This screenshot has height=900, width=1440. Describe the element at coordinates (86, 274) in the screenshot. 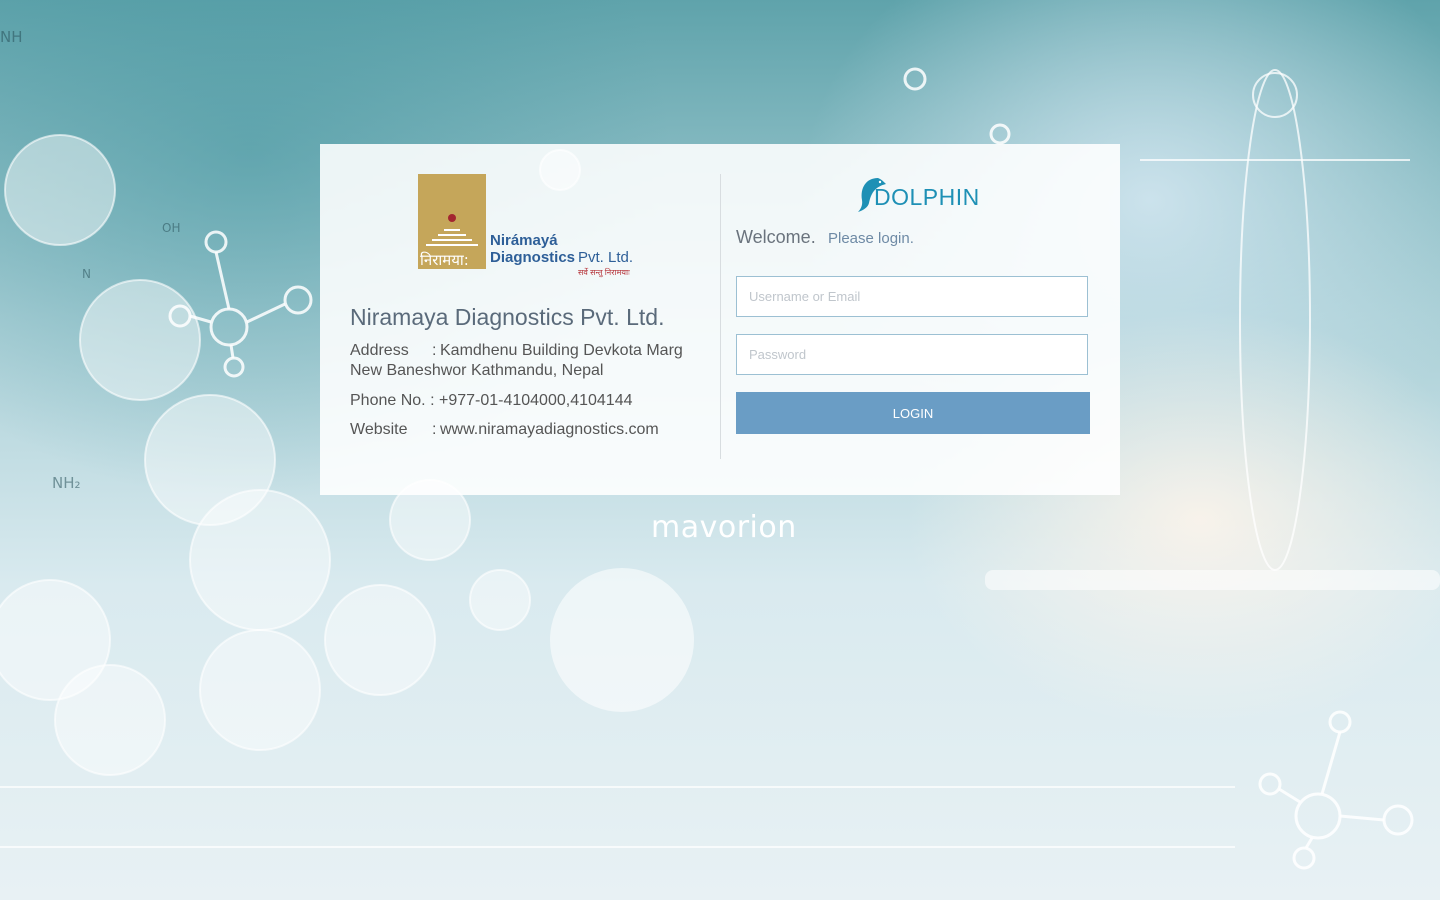

I see `svg-text: N` at that location.